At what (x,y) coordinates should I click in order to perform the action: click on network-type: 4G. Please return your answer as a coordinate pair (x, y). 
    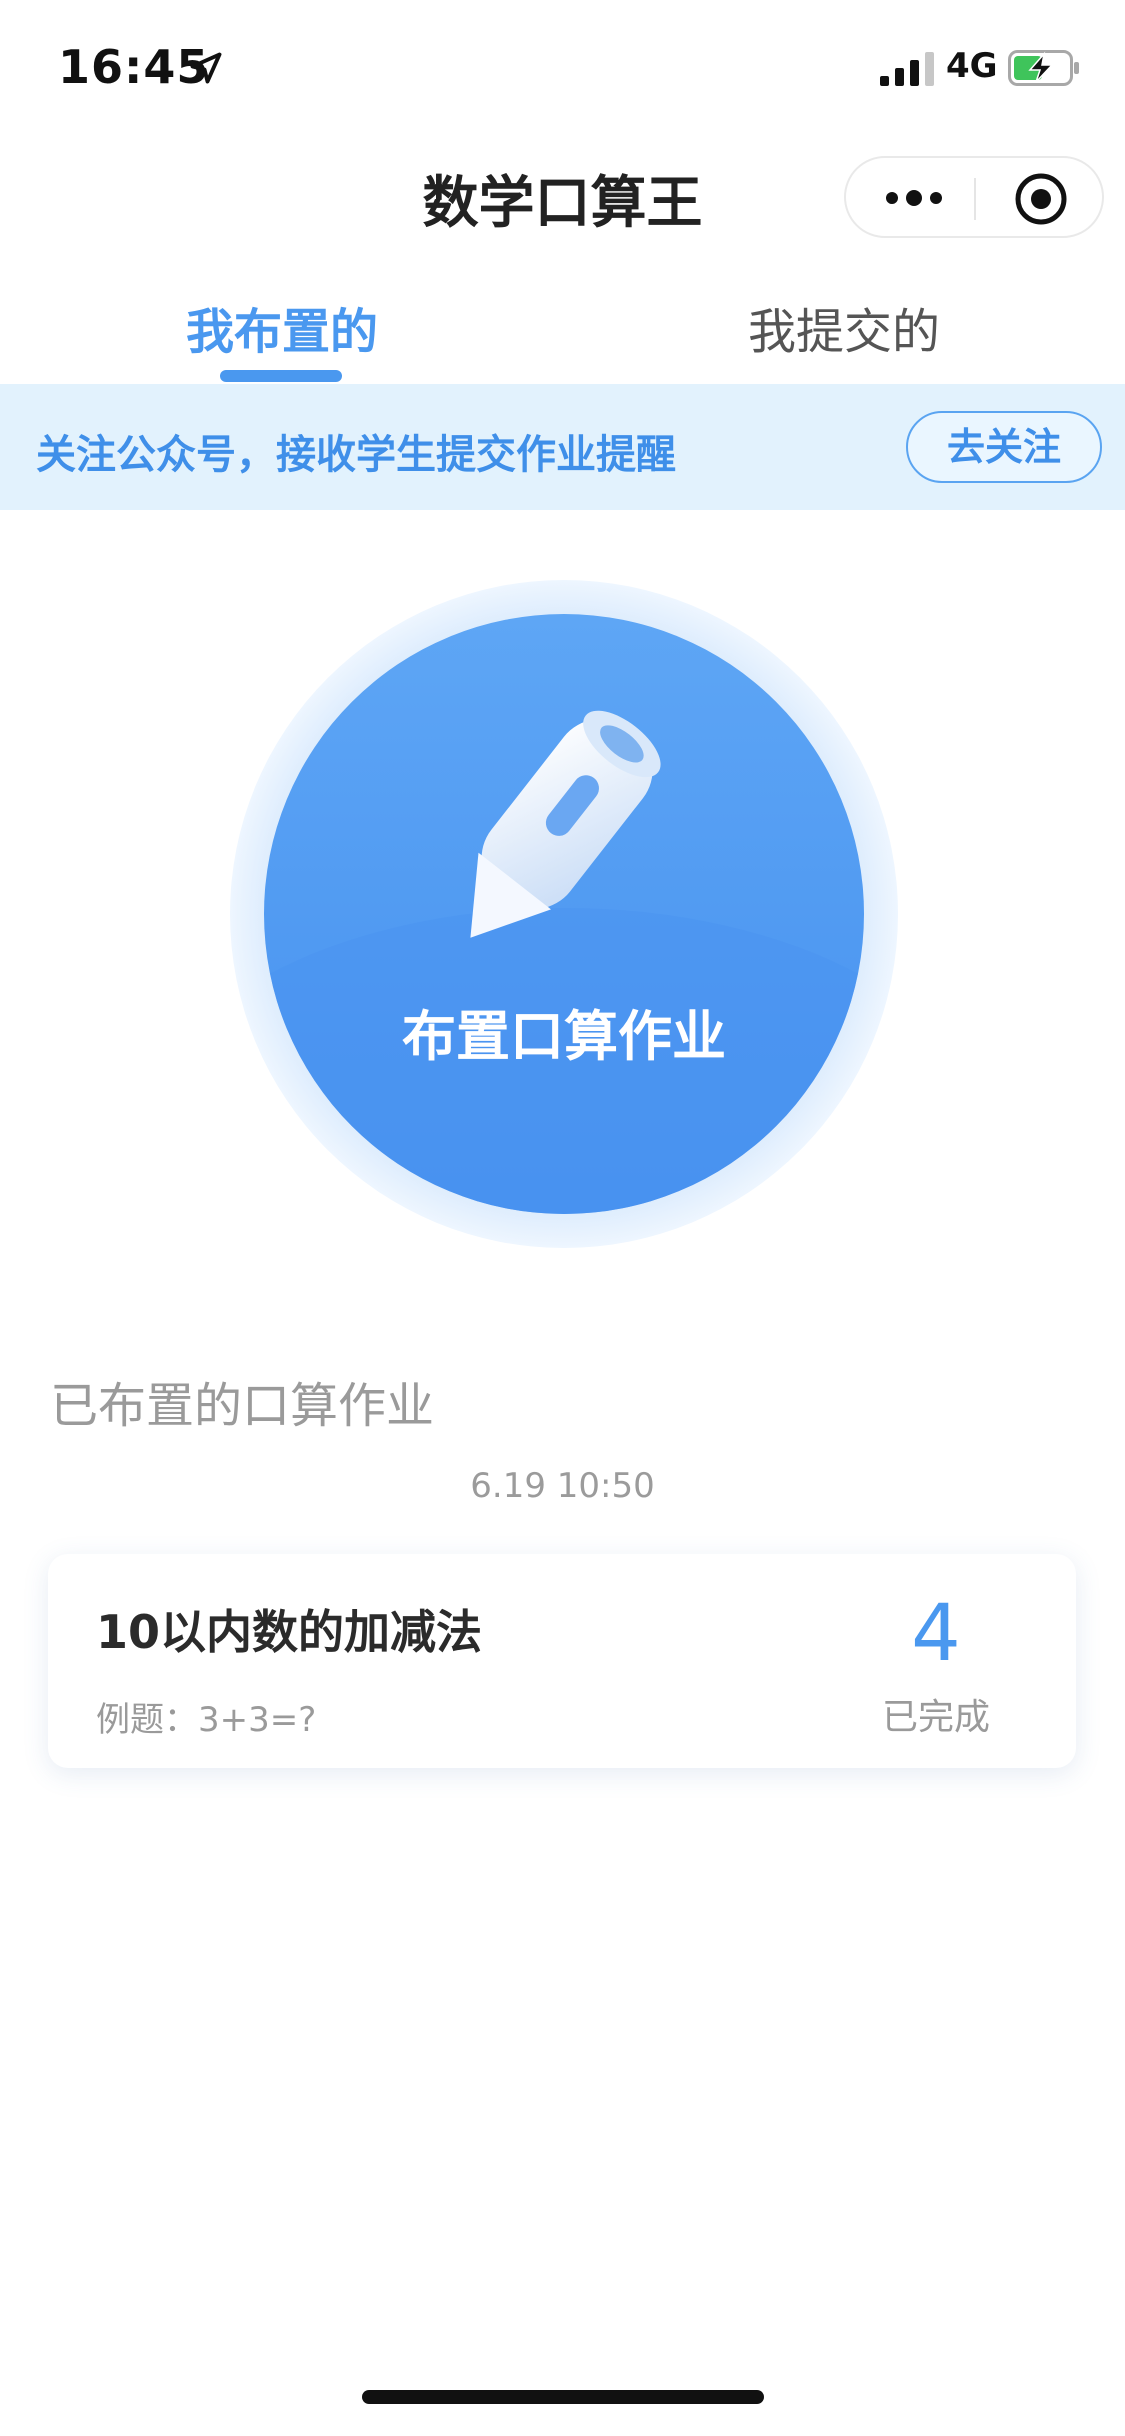
    Looking at the image, I should click on (972, 66).